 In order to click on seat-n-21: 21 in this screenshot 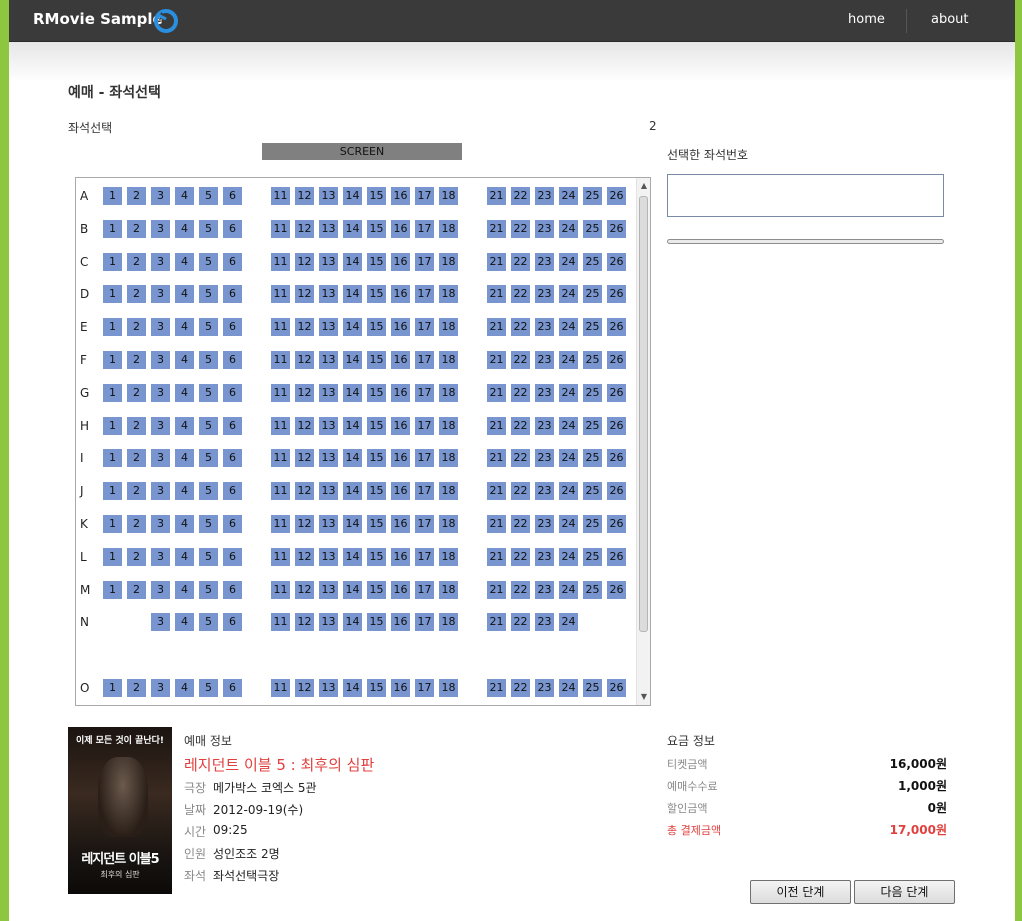, I will do `click(496, 622)`.